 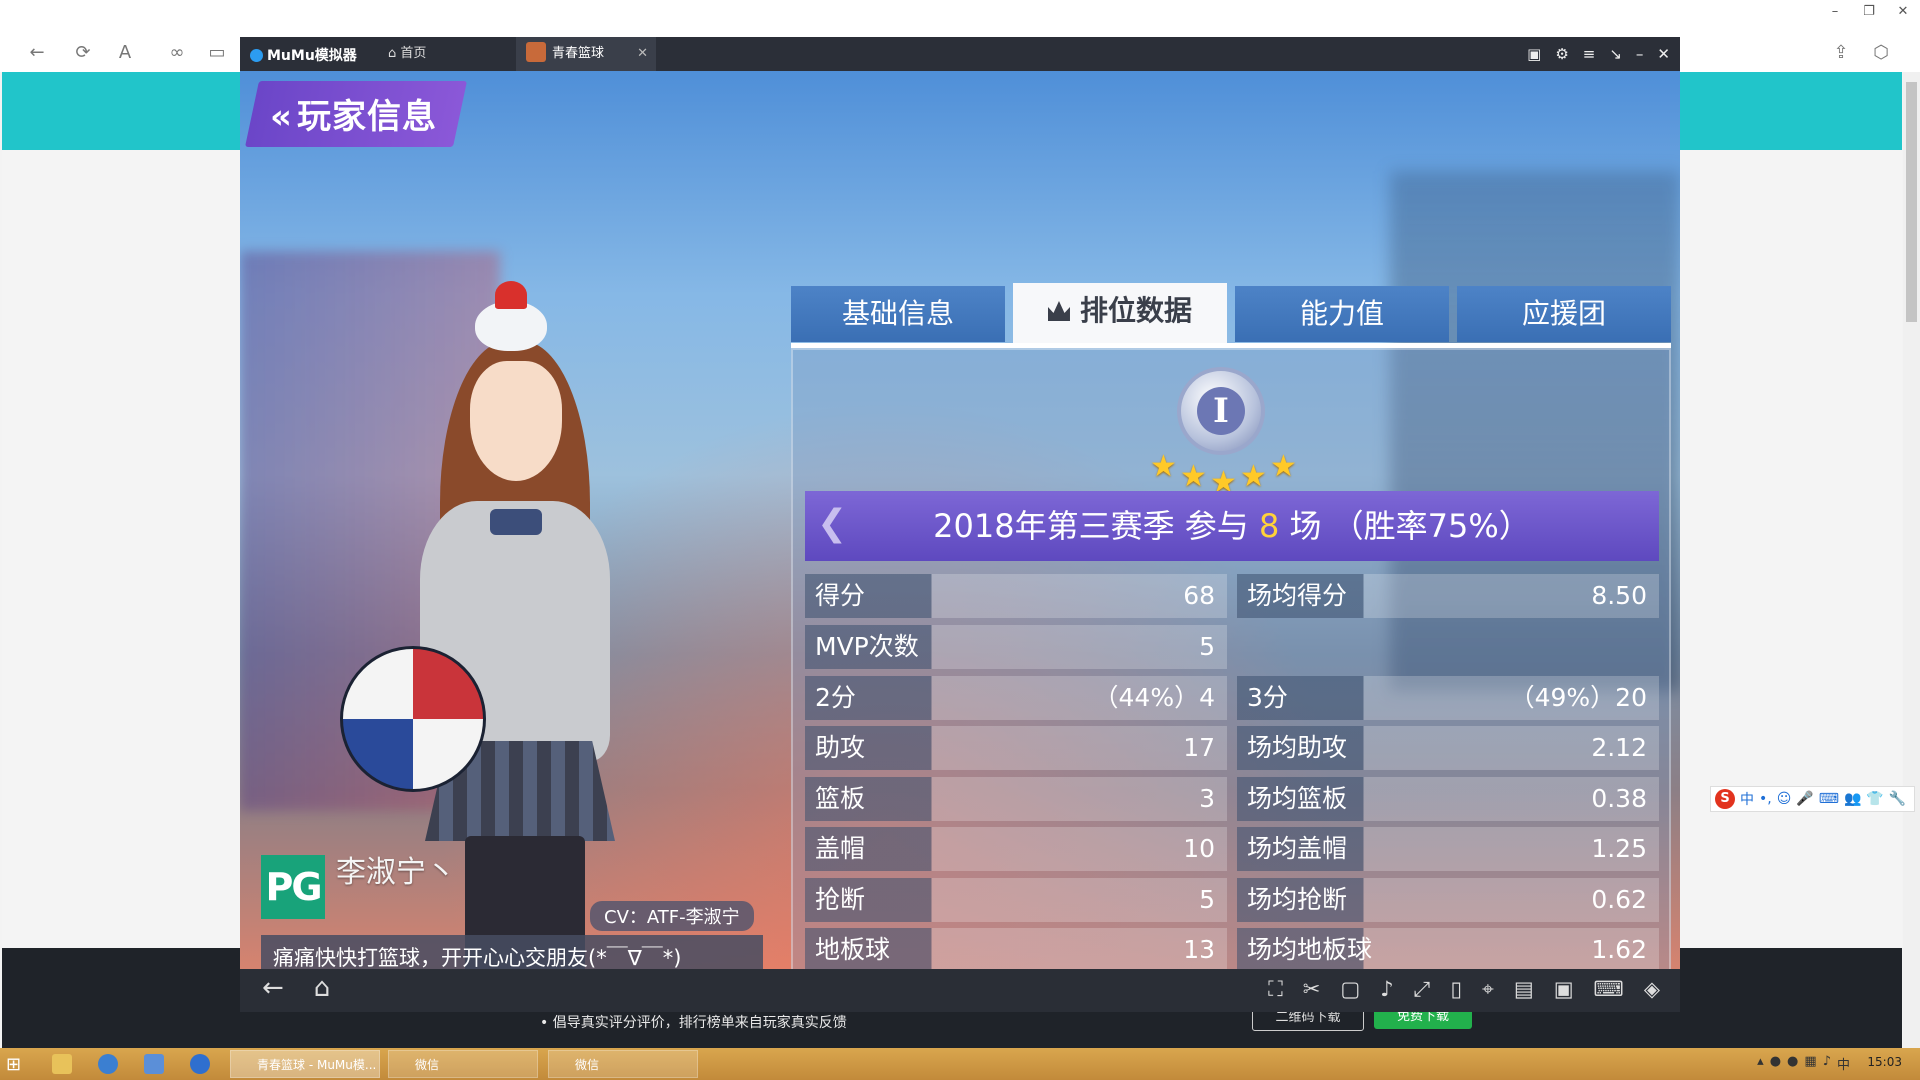 I want to click on rank-numeral: I, so click(x=1221, y=411).